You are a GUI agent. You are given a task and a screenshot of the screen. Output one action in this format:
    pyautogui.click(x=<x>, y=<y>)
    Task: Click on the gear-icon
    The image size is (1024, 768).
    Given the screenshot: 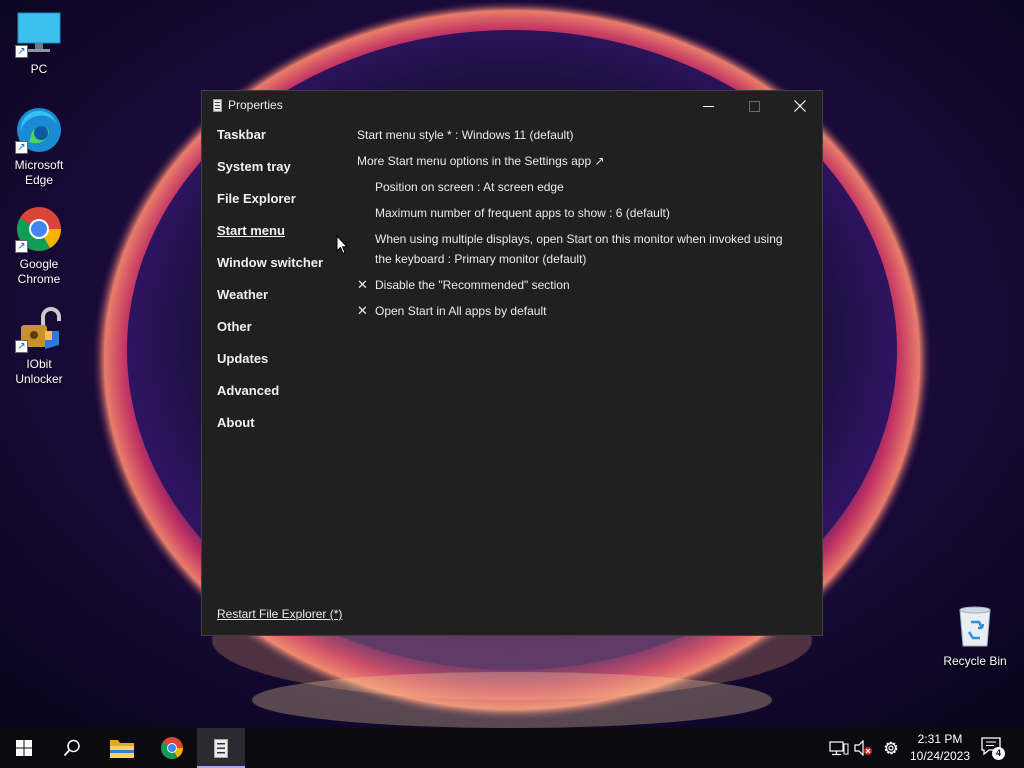 What is the action you would take?
    pyautogui.click(x=891, y=748)
    